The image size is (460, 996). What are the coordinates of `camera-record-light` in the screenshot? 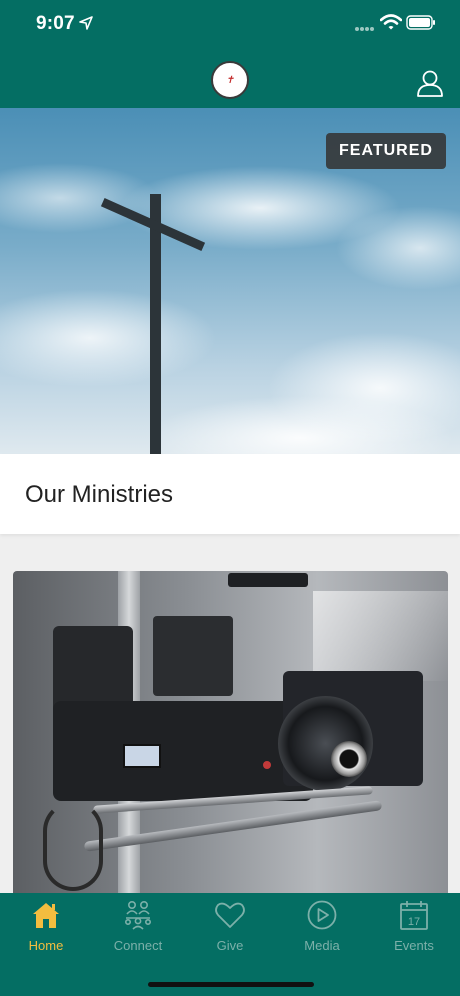 It's located at (267, 765).